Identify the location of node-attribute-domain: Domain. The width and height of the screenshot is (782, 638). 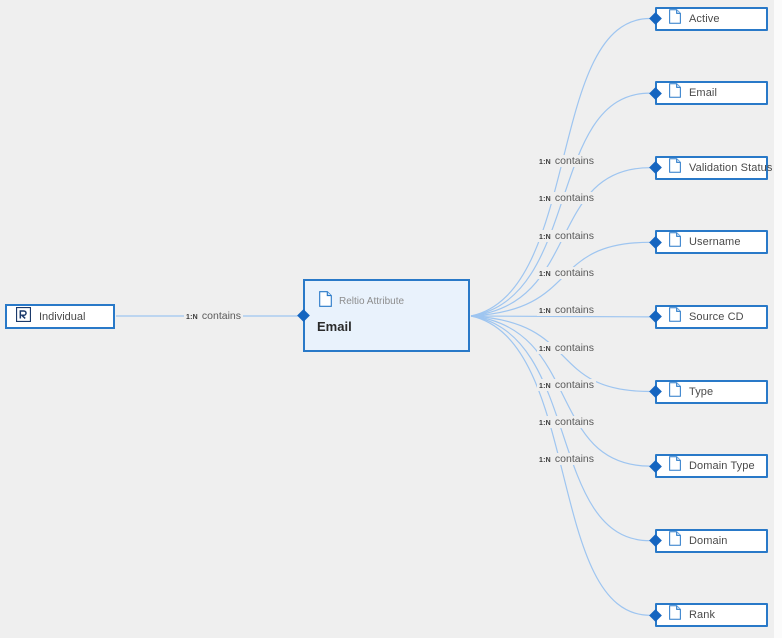
(711, 540).